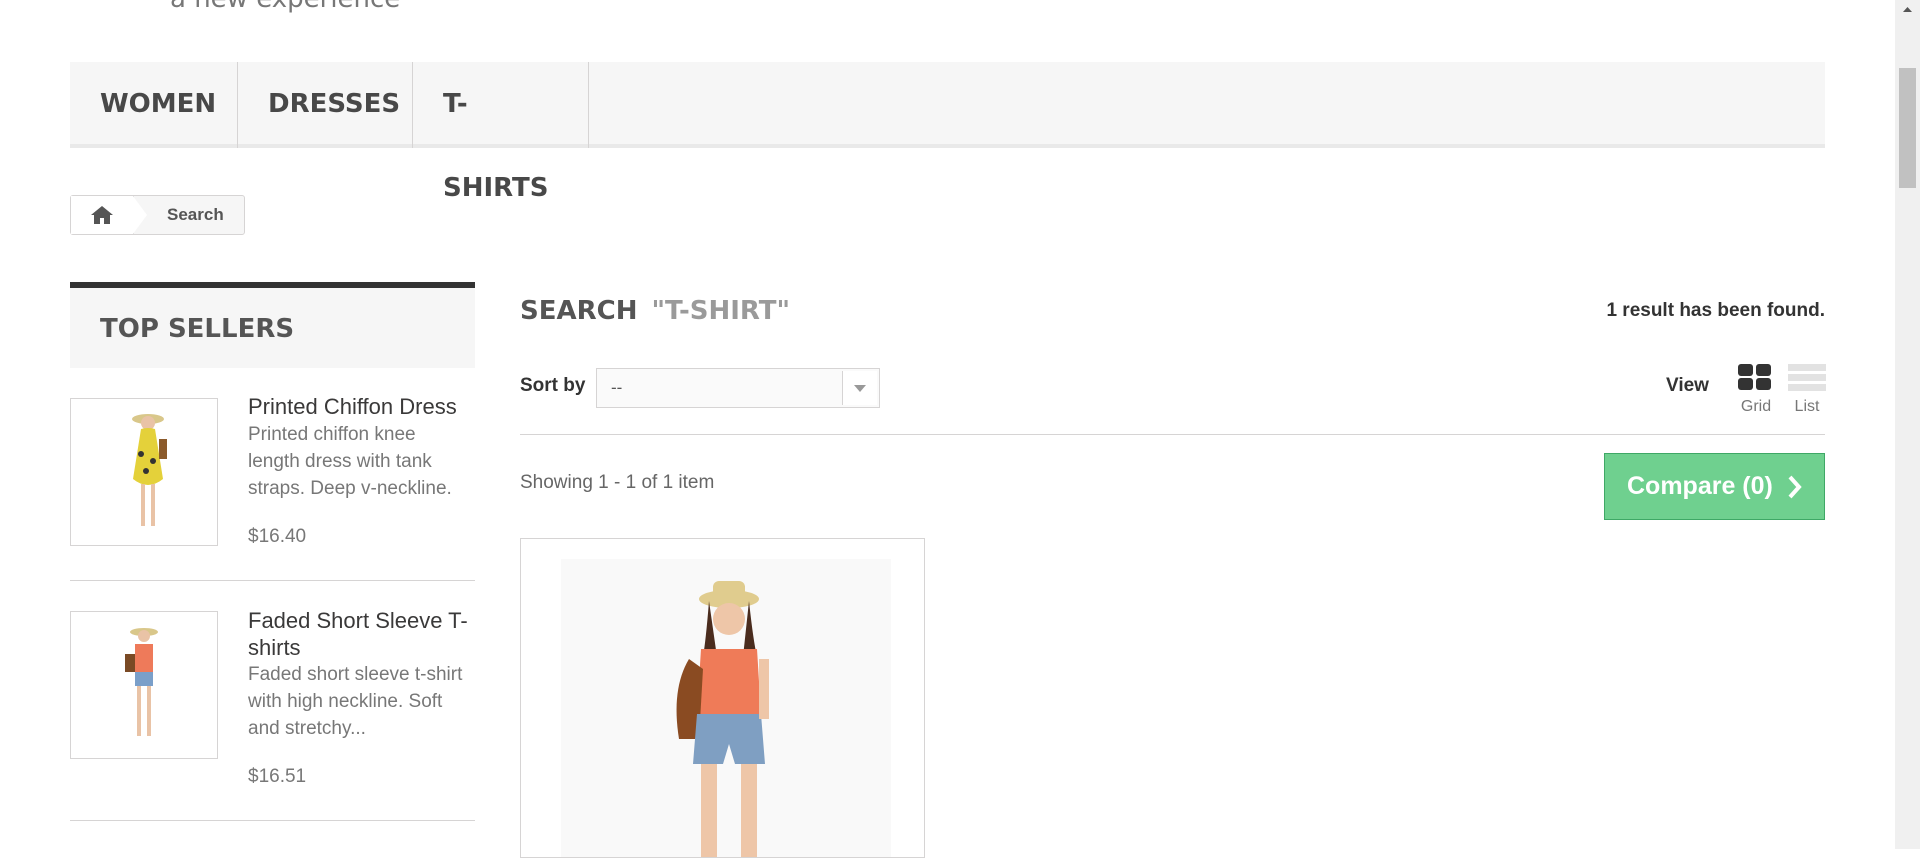  What do you see at coordinates (1756, 392) in the screenshot?
I see `view-grid-button: Grid` at bounding box center [1756, 392].